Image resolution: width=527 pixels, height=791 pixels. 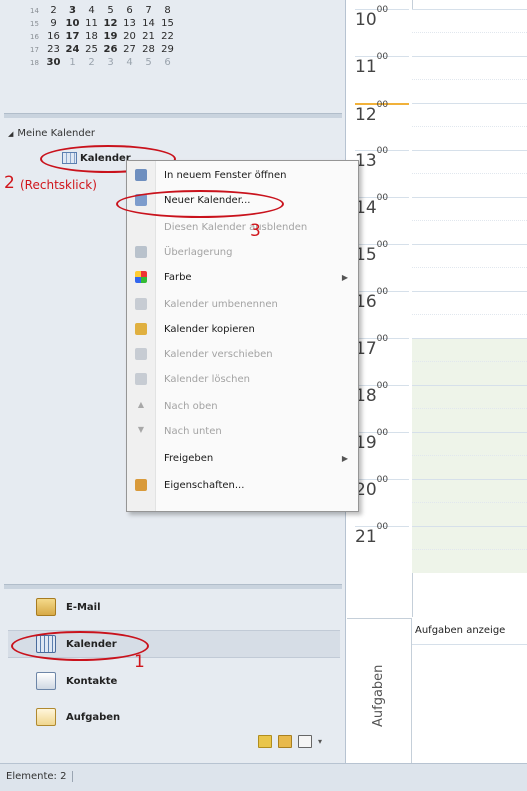 I want to click on menu-item: Kalender verschieben, so click(x=242, y=354).